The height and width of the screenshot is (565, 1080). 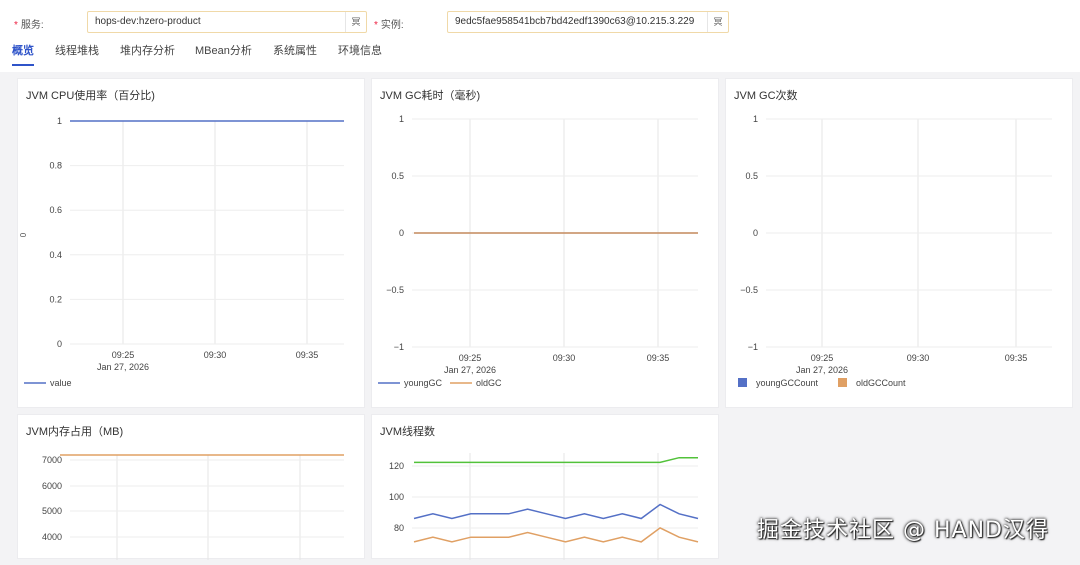 What do you see at coordinates (148, 21) in the screenshot?
I see `service-value: hops-dev:hzero-product` at bounding box center [148, 21].